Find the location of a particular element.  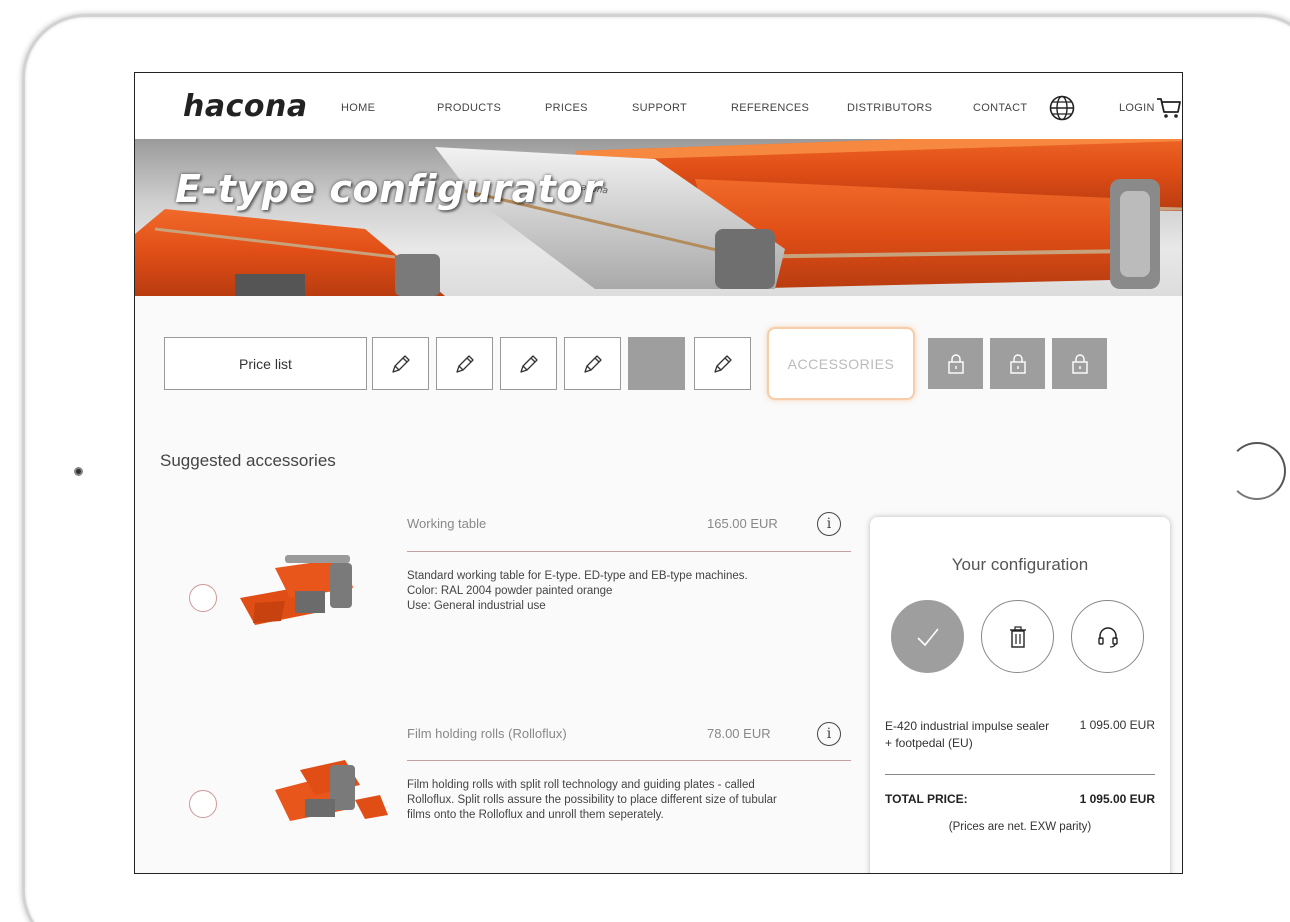

nav-contact: CONTACT is located at coordinates (1000, 108).